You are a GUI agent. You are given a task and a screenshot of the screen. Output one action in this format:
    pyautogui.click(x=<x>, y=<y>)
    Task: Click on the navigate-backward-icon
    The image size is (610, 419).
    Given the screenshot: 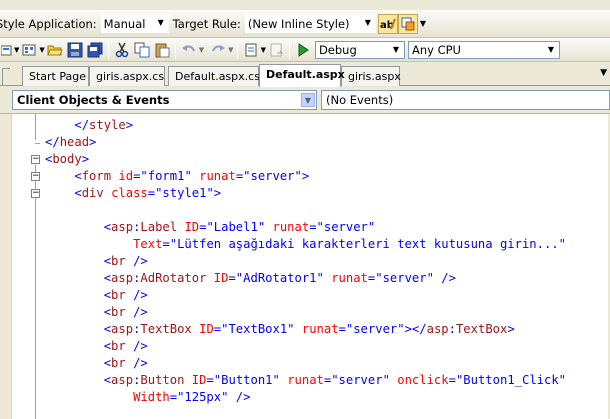 What is the action you would take?
    pyautogui.click(x=251, y=50)
    